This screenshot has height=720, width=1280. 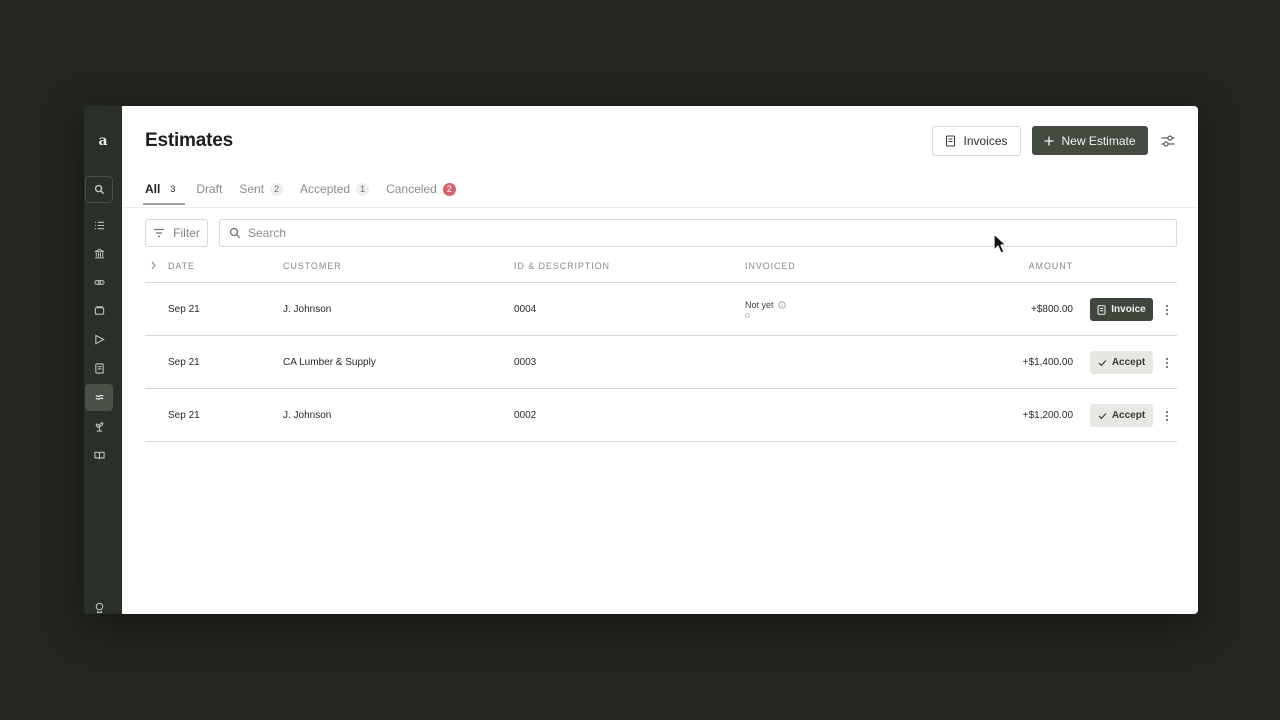 I want to click on sidebar-item-search, so click(x=99, y=189).